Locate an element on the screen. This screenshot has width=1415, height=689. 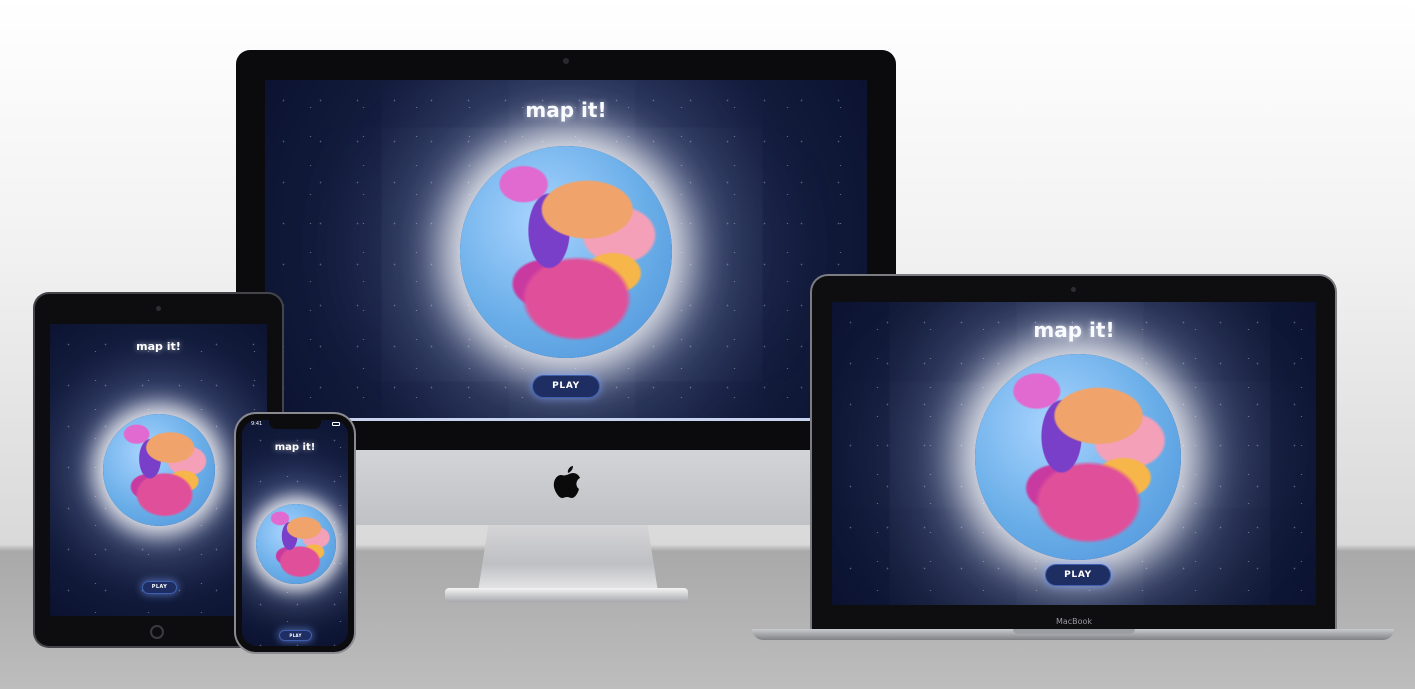
imac-stand-neck is located at coordinates (568, 557).